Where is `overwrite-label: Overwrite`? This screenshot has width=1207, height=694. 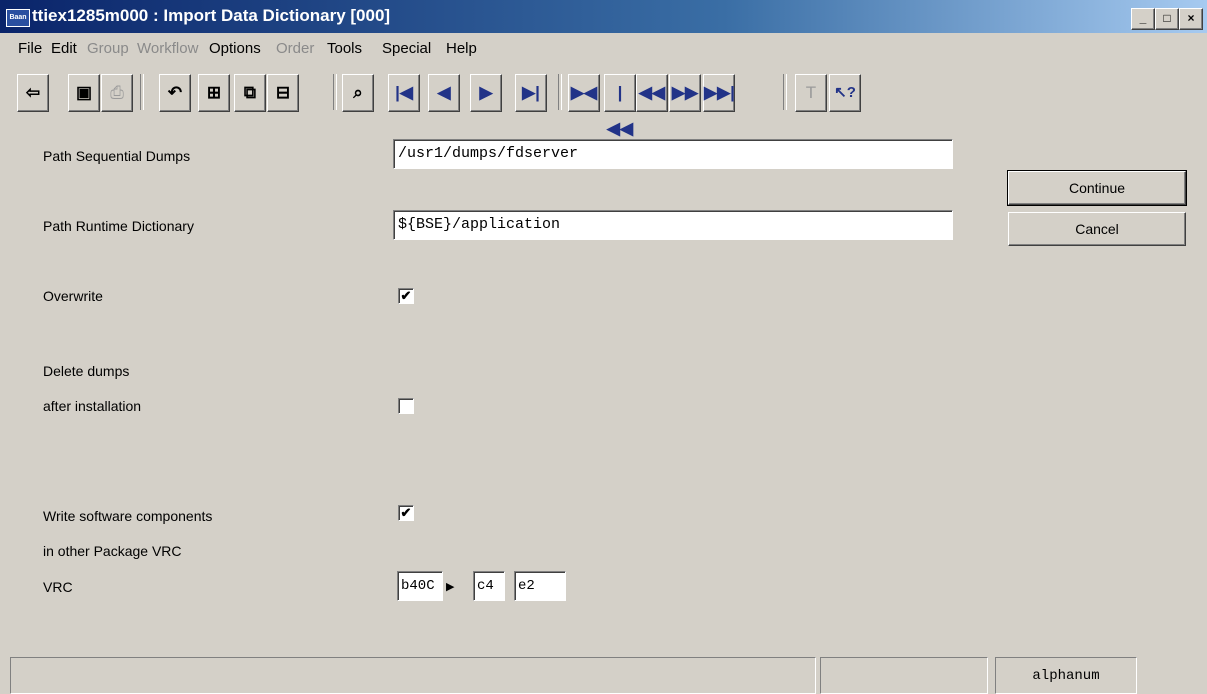
overwrite-label: Overwrite is located at coordinates (73, 296).